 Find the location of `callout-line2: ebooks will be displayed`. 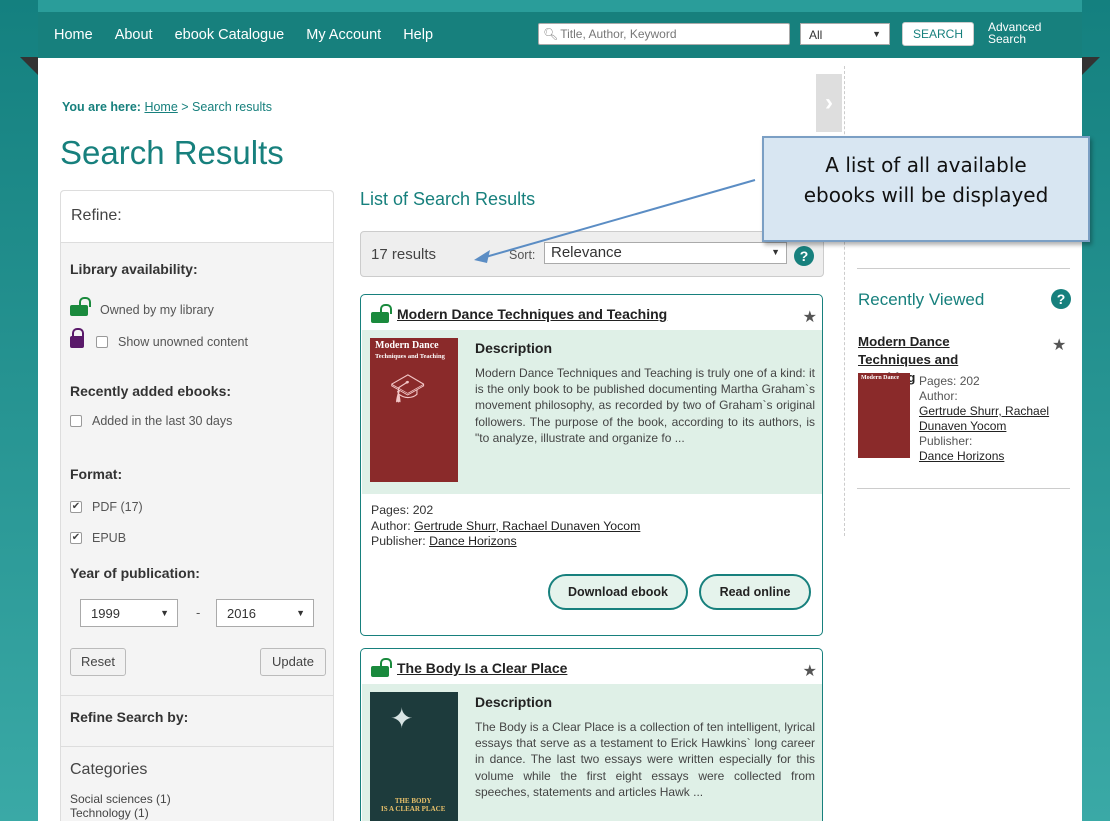

callout-line2: ebooks will be displayed is located at coordinates (926, 195).